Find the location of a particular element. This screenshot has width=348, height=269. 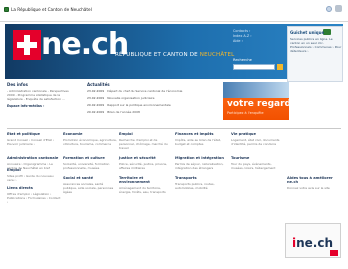

favicon-icon is located at coordinates (6, 9).